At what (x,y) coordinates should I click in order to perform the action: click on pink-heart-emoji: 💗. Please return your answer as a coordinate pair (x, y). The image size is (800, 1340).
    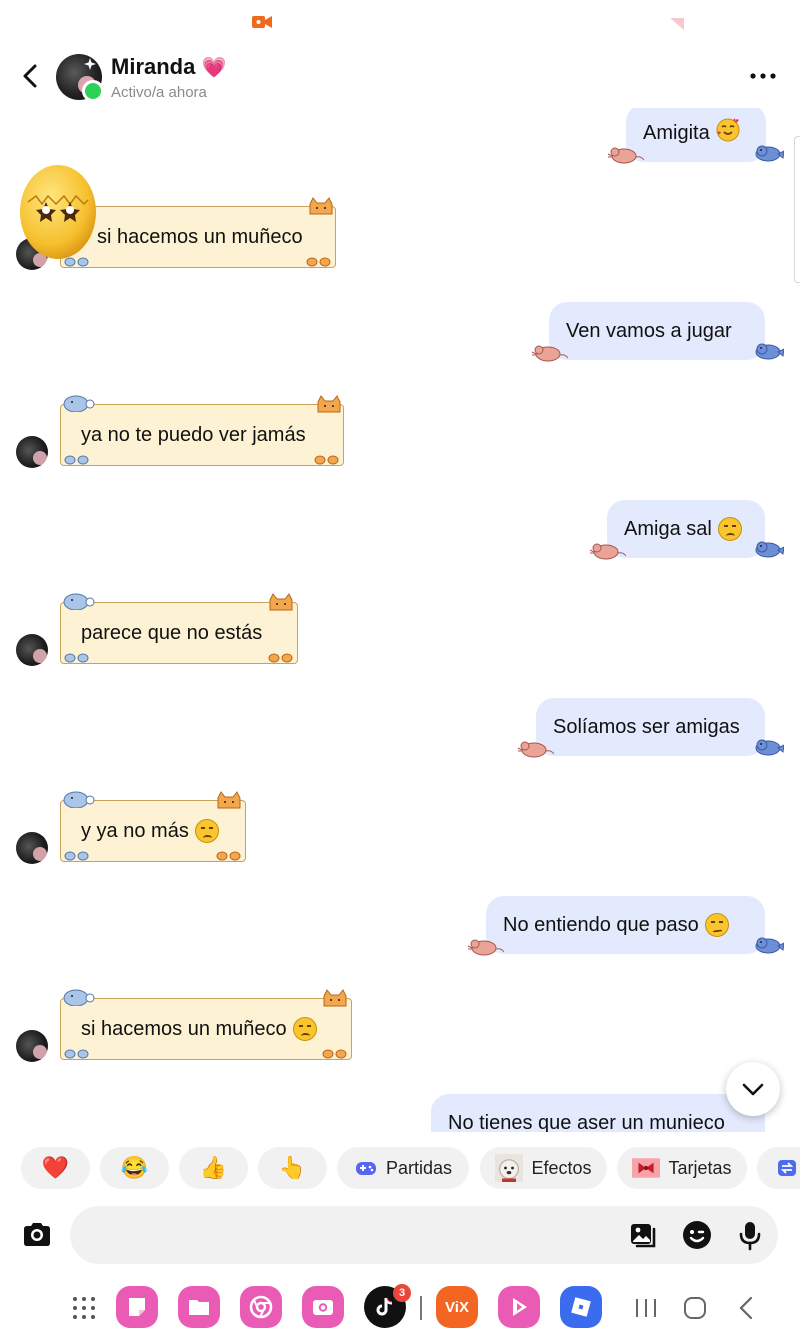
    Looking at the image, I should click on (214, 68).